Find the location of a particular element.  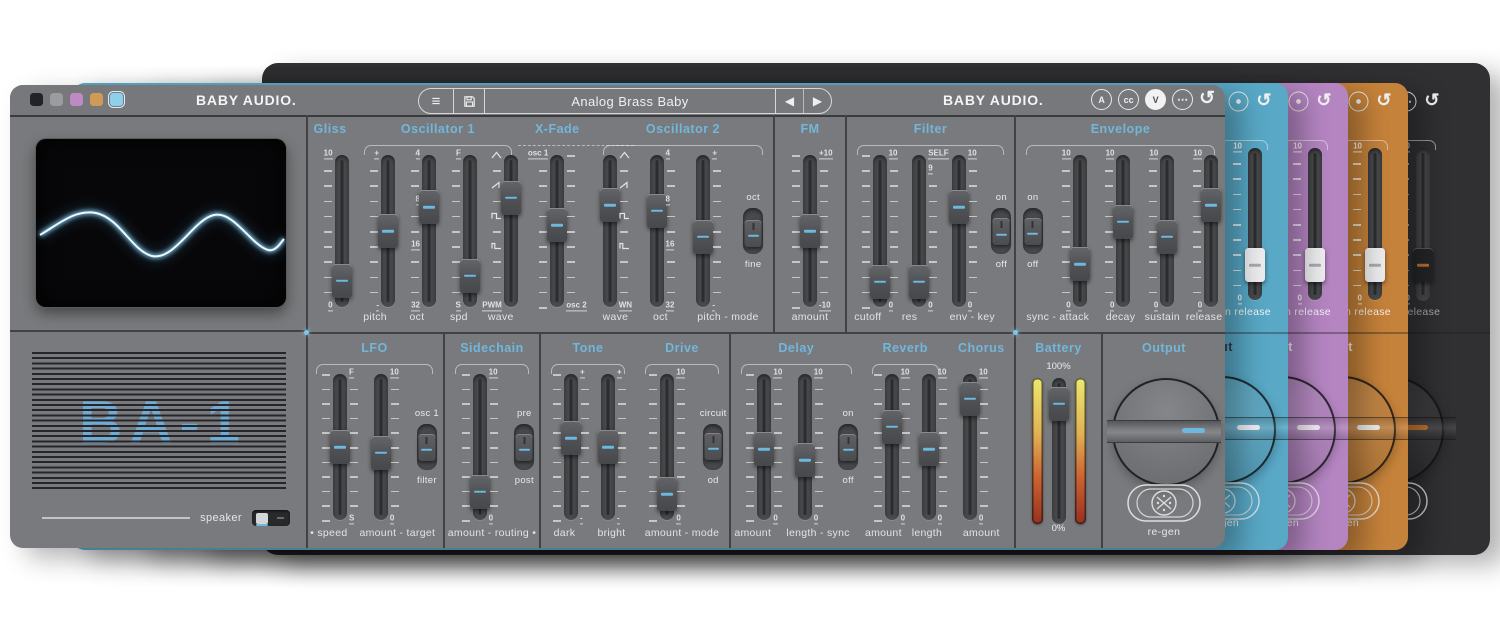

sidechain-amount-slider: 10 0 is located at coordinates (480, 446).